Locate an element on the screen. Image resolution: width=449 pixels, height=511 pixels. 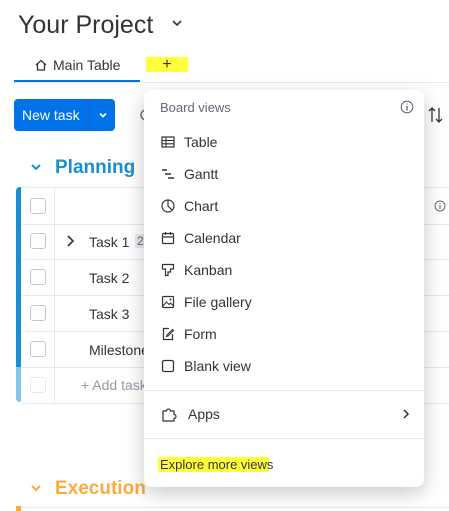
blank-view-icon is located at coordinates (168, 366).